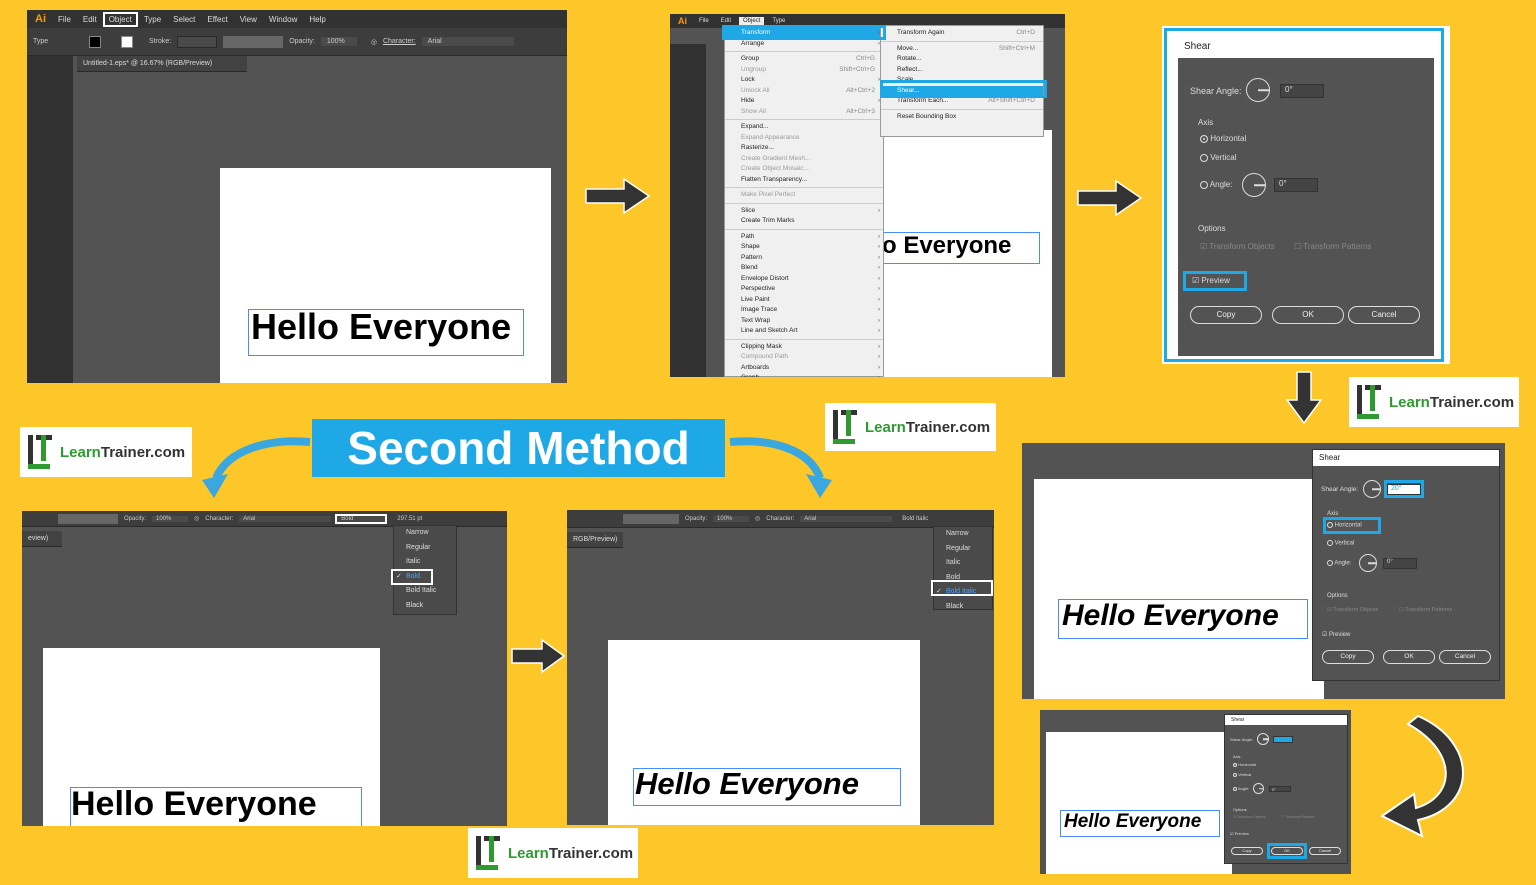 The image size is (1536, 885). What do you see at coordinates (42, 539) in the screenshot?
I see `document-tab: eview)` at bounding box center [42, 539].